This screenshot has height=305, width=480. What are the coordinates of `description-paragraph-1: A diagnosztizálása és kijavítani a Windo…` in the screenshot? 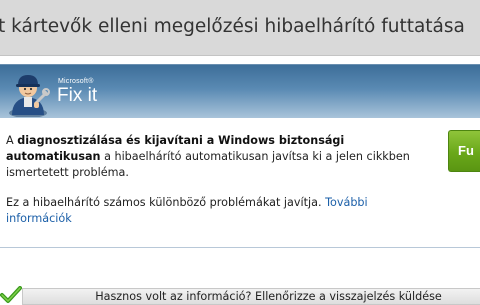 It's located at (216, 157).